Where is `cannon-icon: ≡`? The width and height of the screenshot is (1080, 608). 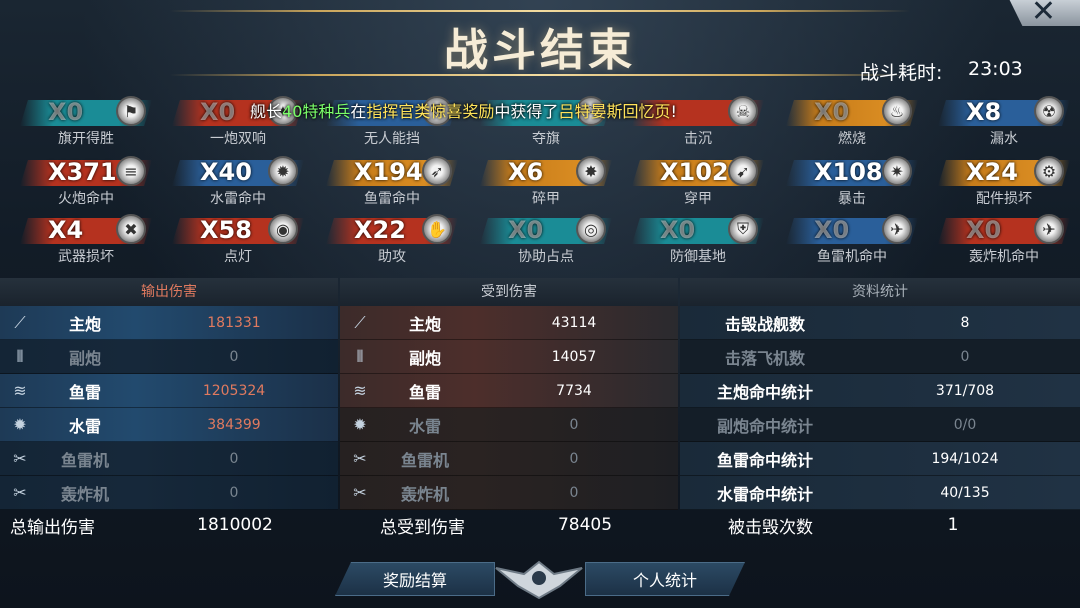
cannon-icon: ≡ is located at coordinates (131, 171).